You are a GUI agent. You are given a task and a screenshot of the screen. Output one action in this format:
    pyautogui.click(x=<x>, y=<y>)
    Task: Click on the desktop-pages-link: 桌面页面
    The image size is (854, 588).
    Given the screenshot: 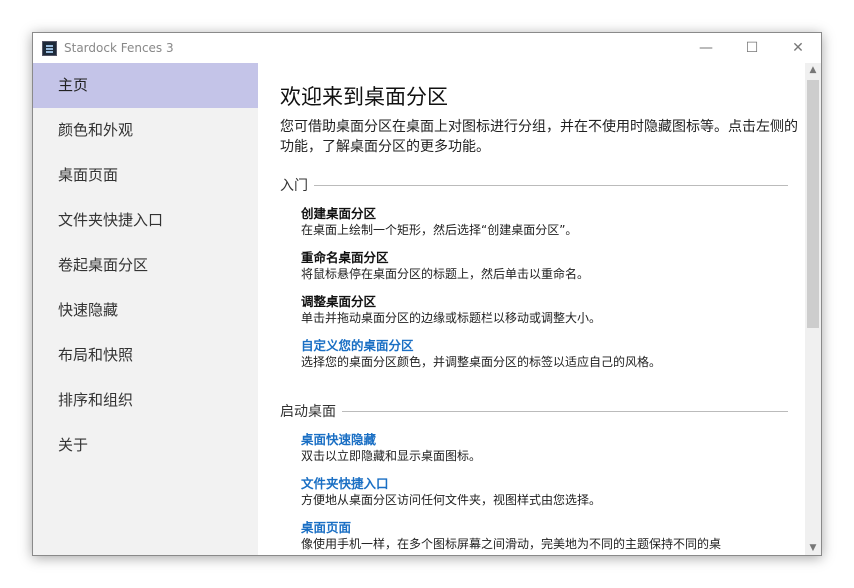 What is the action you would take?
    pyautogui.click(x=553, y=527)
    